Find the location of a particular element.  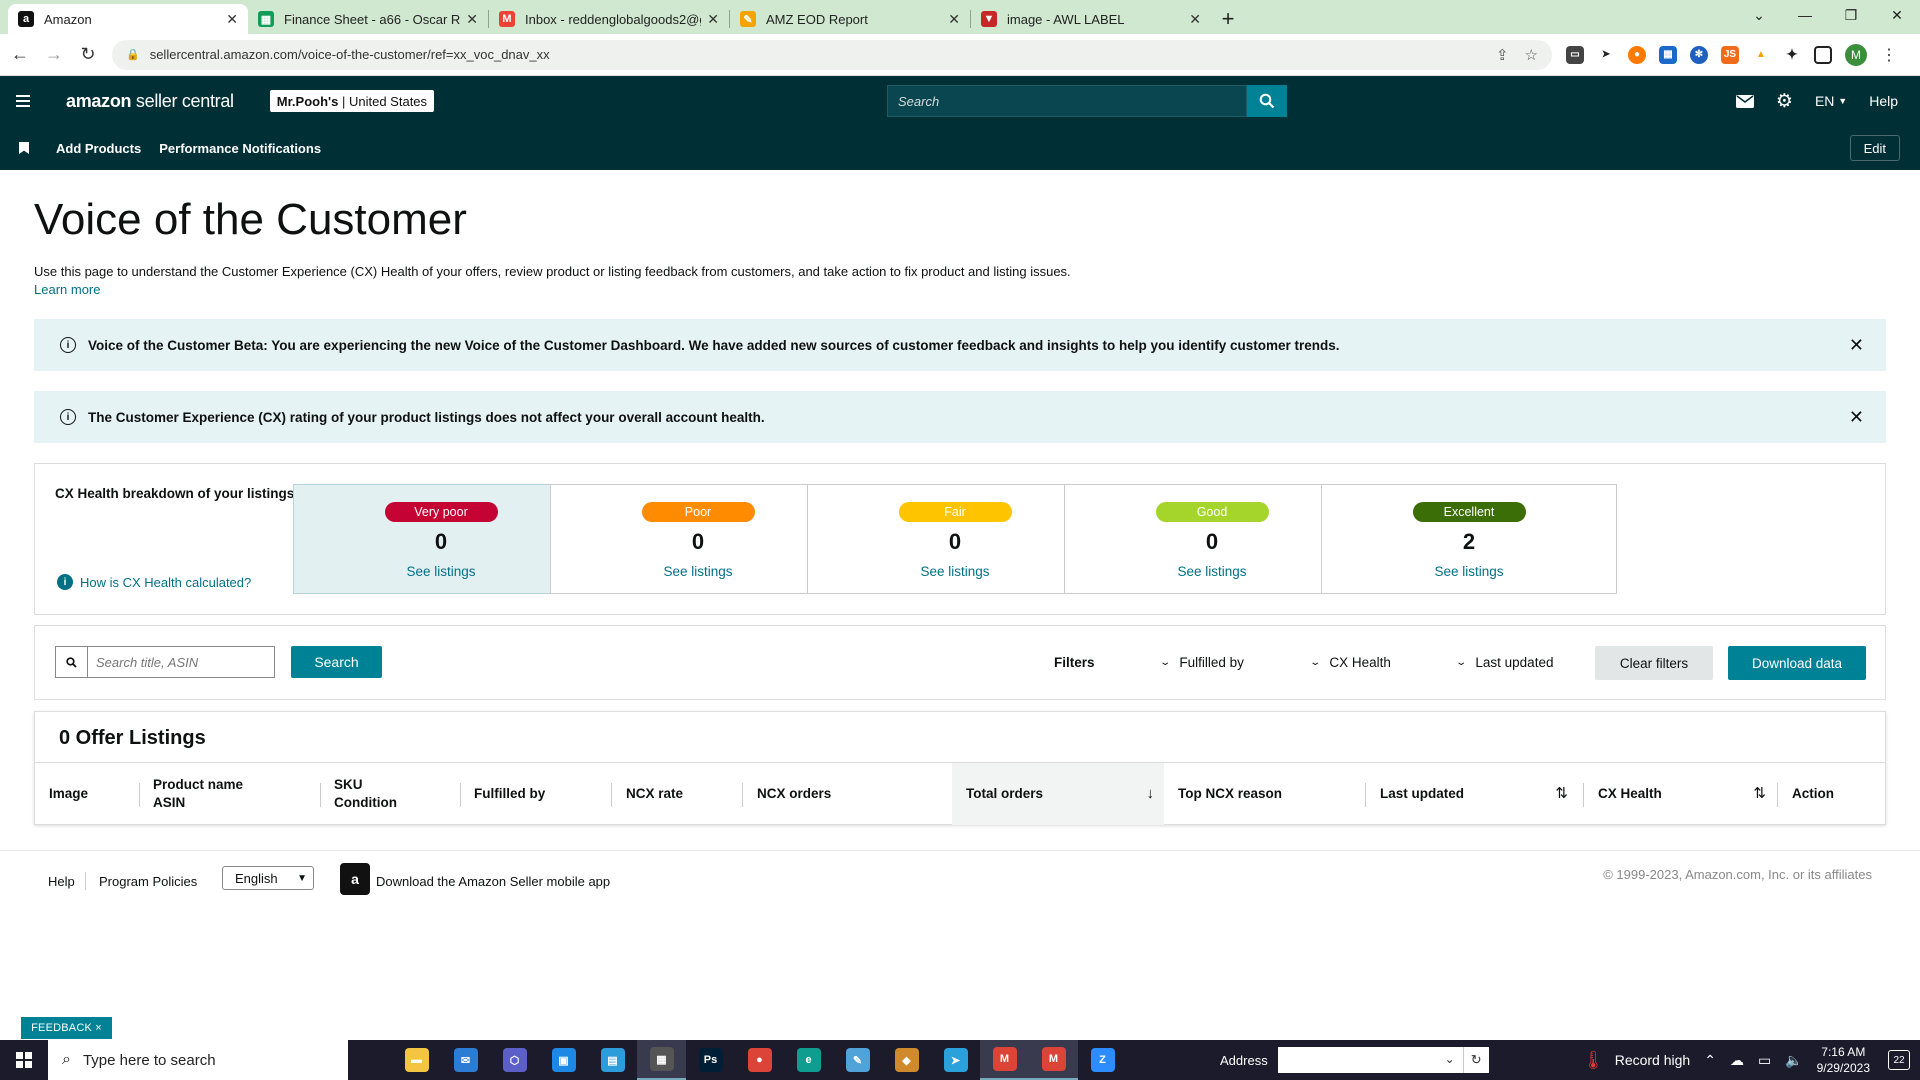

clear-filters-button: Clear filters is located at coordinates (1654, 663).